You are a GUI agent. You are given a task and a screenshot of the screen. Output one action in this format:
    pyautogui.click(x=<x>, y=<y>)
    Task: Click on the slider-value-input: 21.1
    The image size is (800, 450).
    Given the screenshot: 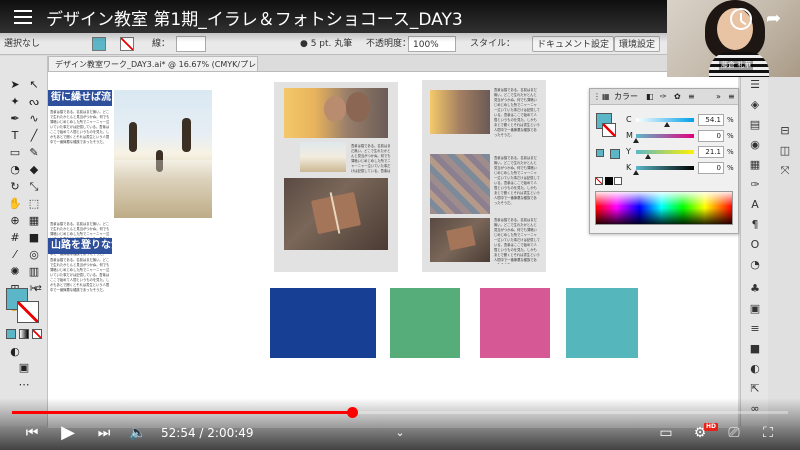 What is the action you would take?
    pyautogui.click(x=711, y=152)
    